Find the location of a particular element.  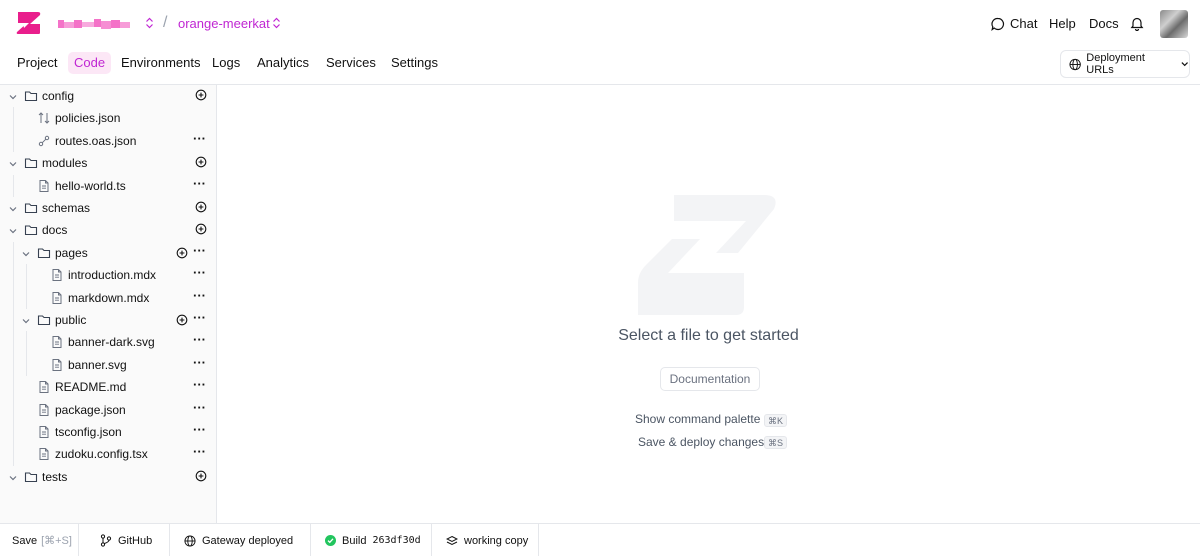

org-name-redacted is located at coordinates (99, 23).